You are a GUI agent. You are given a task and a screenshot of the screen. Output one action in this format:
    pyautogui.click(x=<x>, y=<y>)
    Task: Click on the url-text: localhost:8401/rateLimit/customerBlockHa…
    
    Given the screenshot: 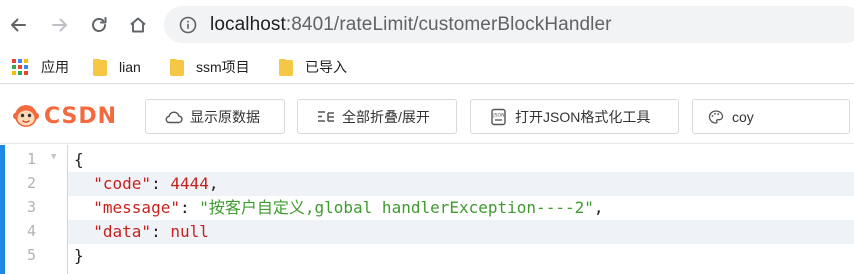 What is the action you would take?
    pyautogui.click(x=411, y=25)
    